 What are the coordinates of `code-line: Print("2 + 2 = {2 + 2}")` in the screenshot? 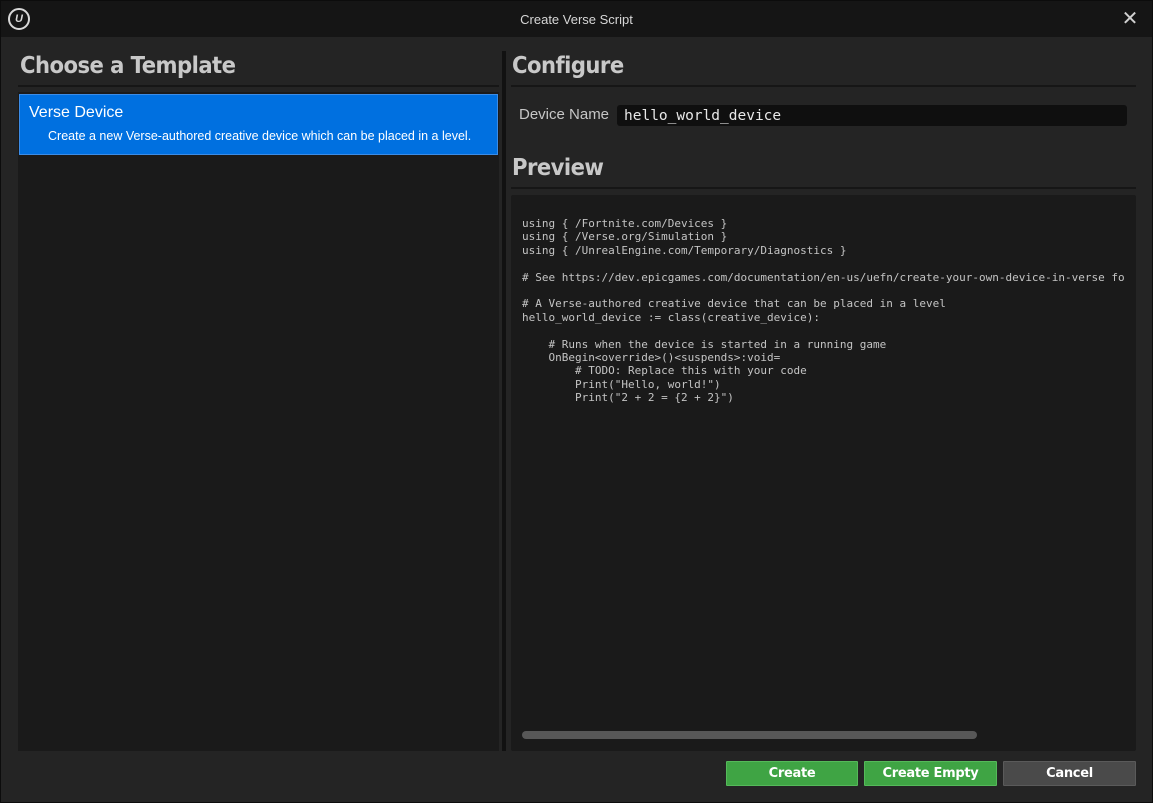 It's located at (628, 398).